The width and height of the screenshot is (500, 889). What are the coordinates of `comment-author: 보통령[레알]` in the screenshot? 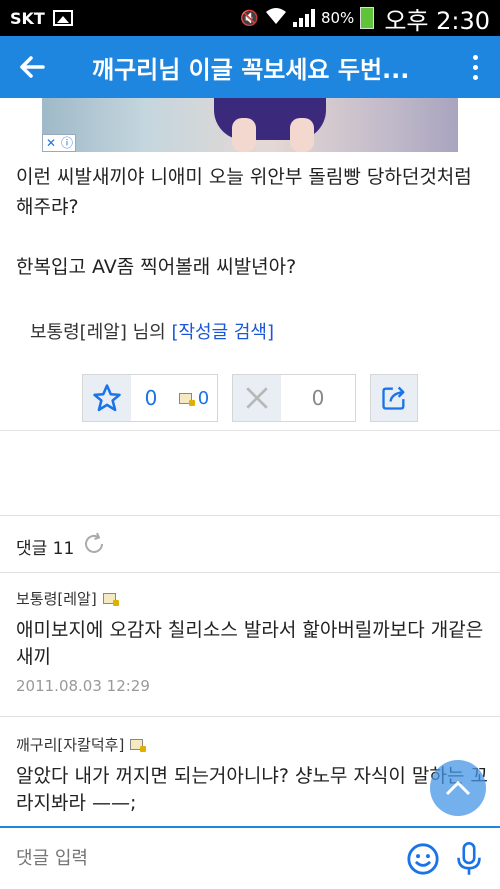 It's located at (56, 598).